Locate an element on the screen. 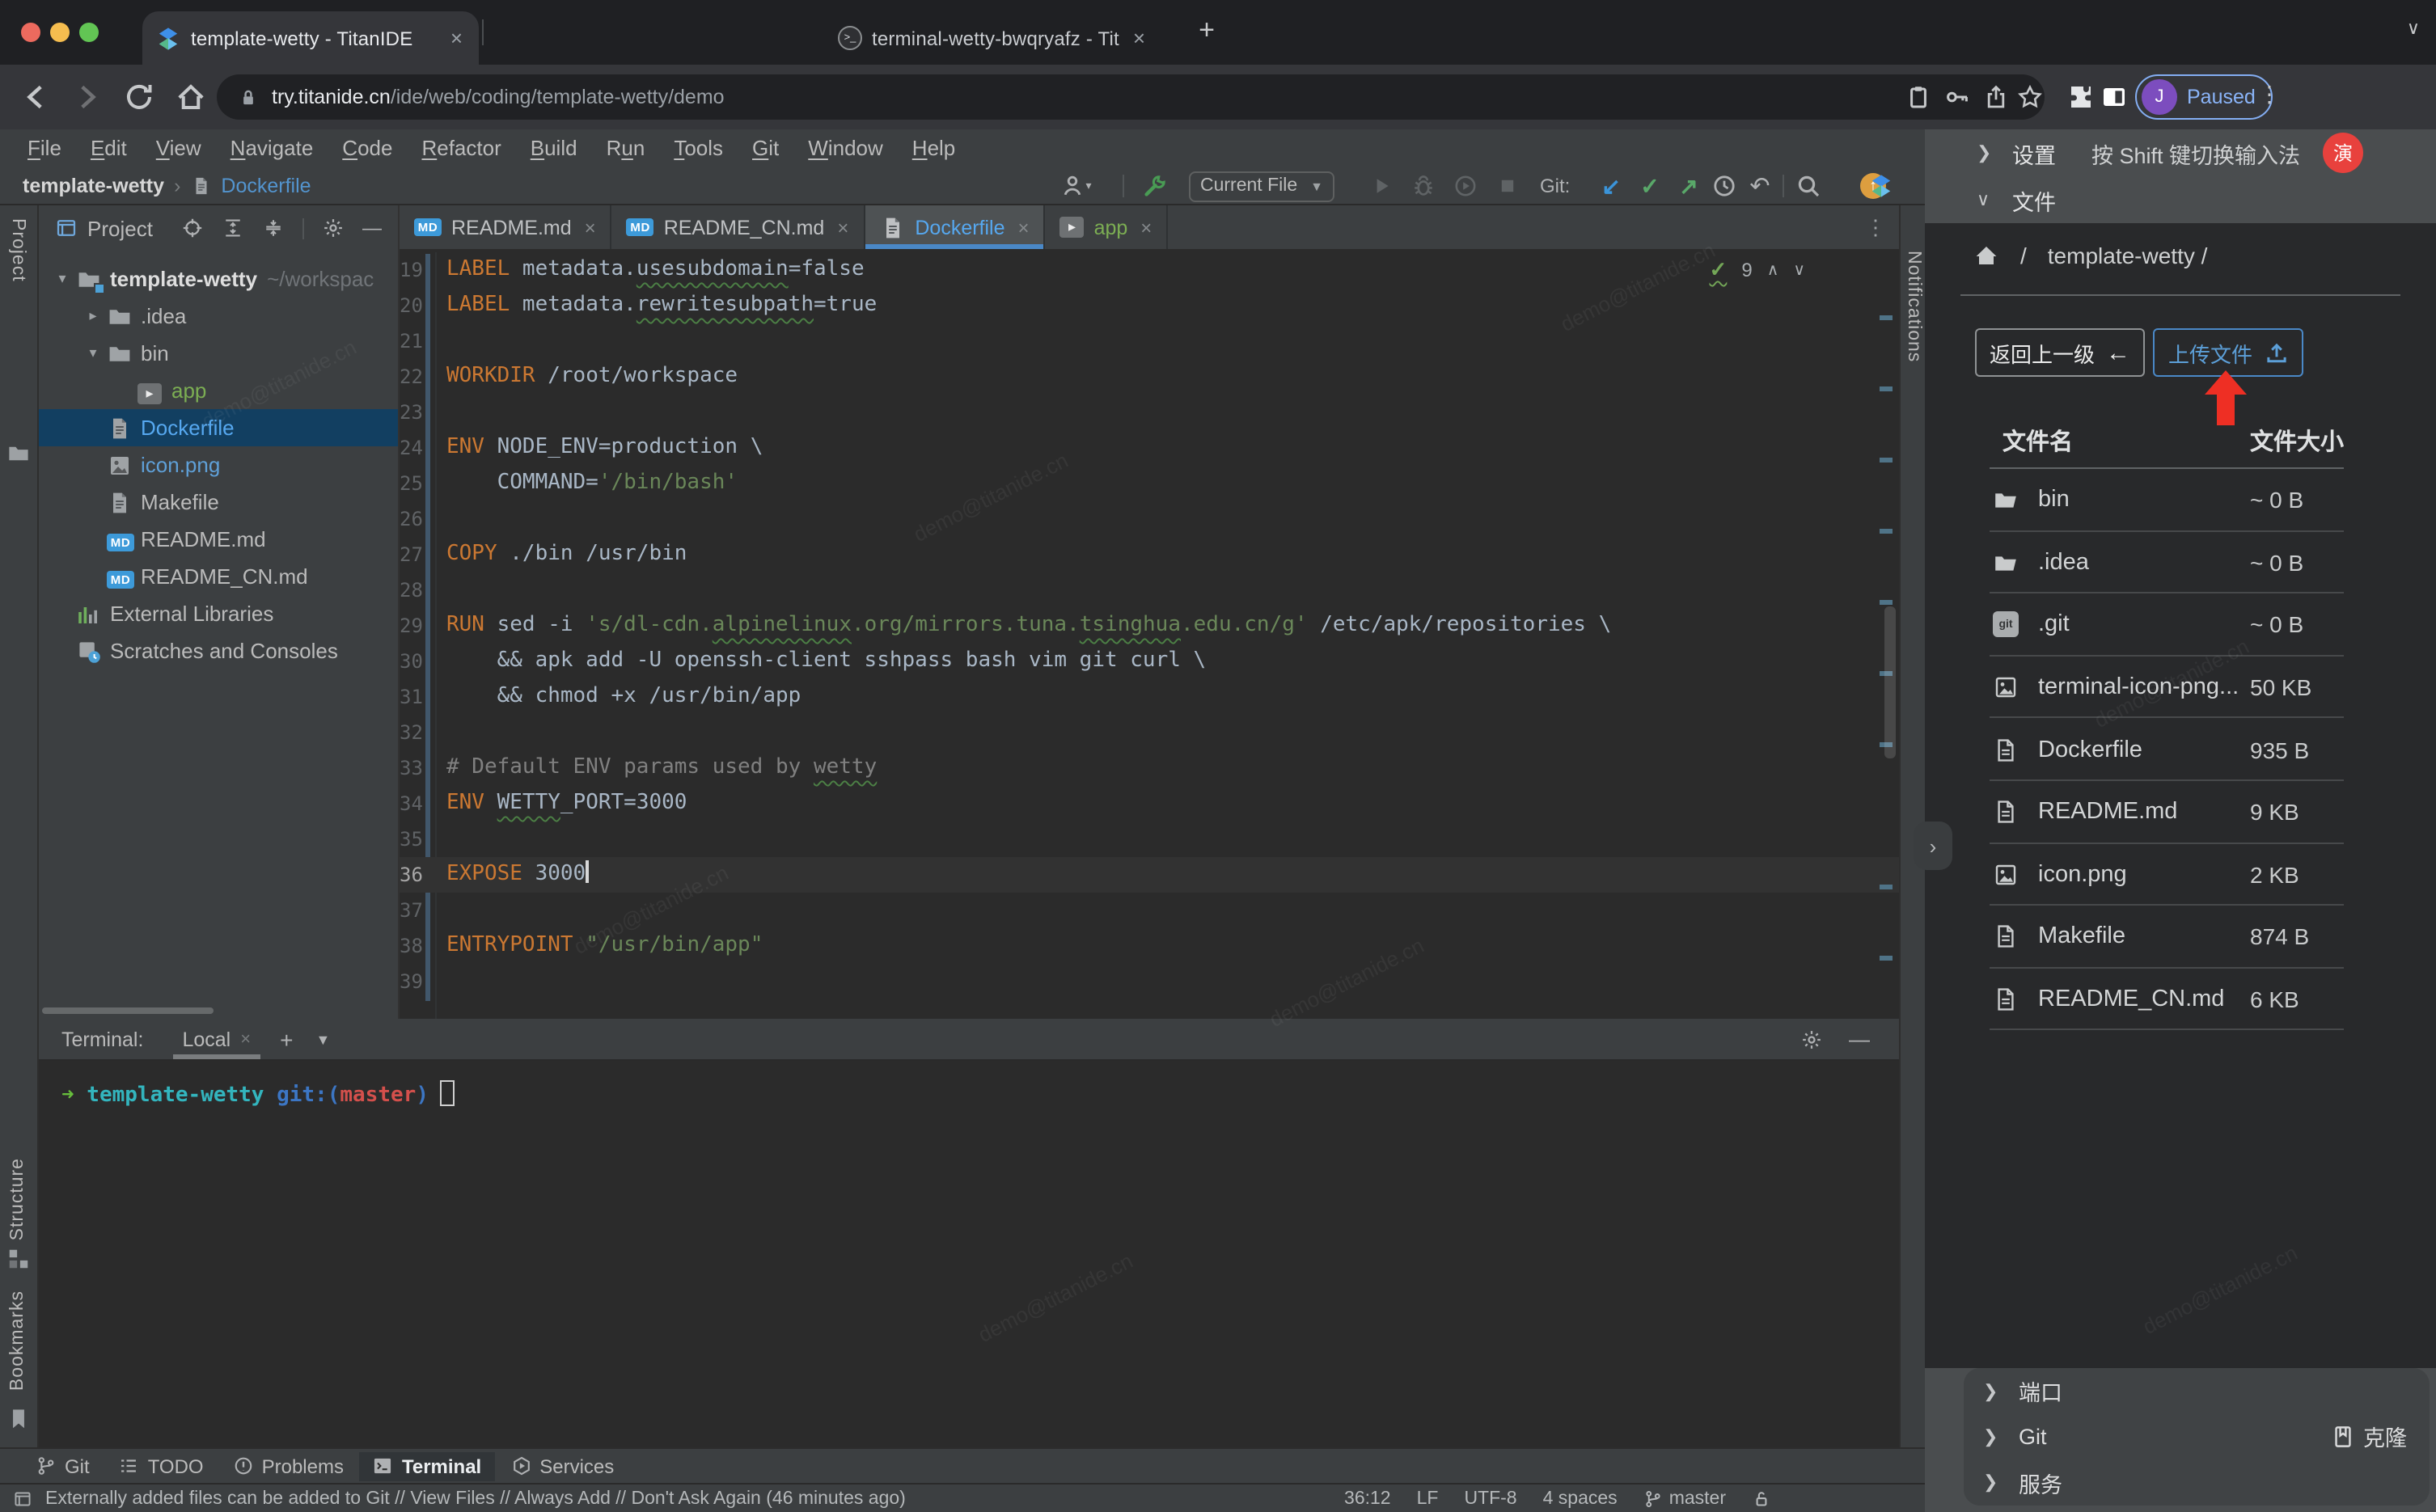 The width and height of the screenshot is (2436, 1512). browser-forward-icon is located at coordinates (87, 97).